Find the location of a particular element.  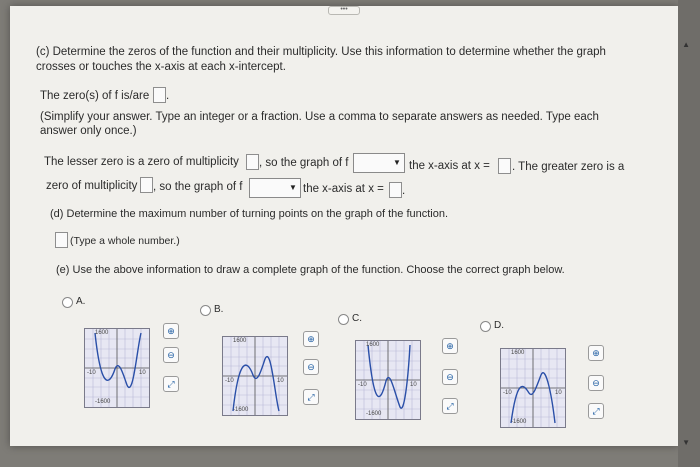

option-a-zoom-in-icon: ⊕ is located at coordinates (171, 331).